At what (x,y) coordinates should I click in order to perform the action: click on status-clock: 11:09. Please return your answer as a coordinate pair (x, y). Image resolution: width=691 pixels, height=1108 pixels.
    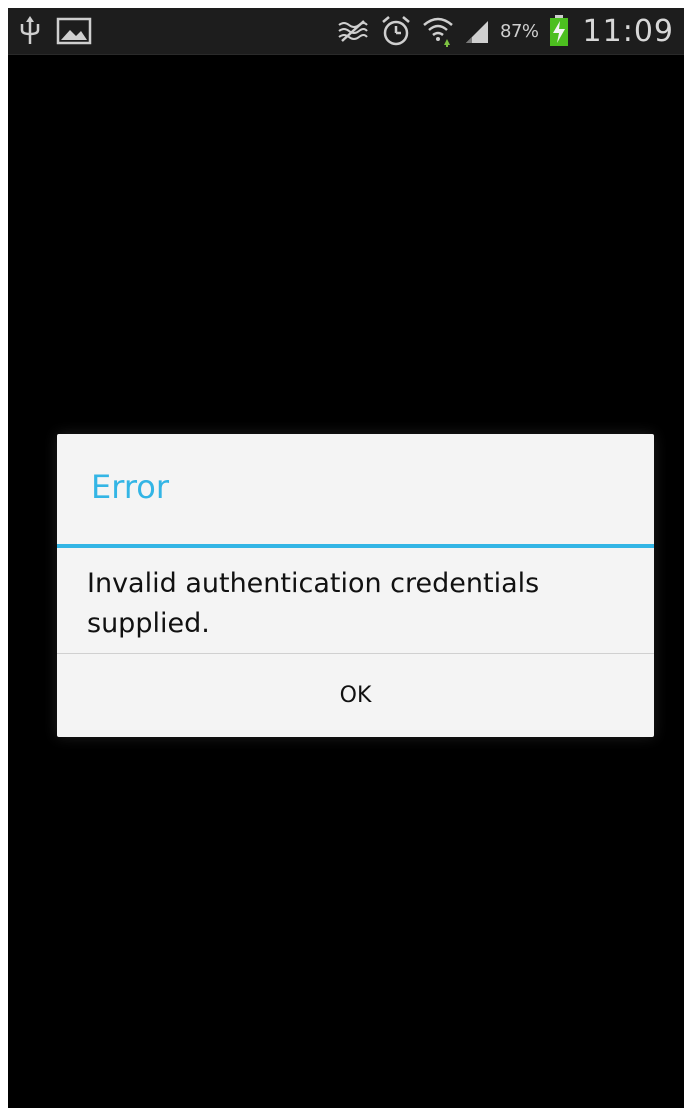
    Looking at the image, I should click on (628, 31).